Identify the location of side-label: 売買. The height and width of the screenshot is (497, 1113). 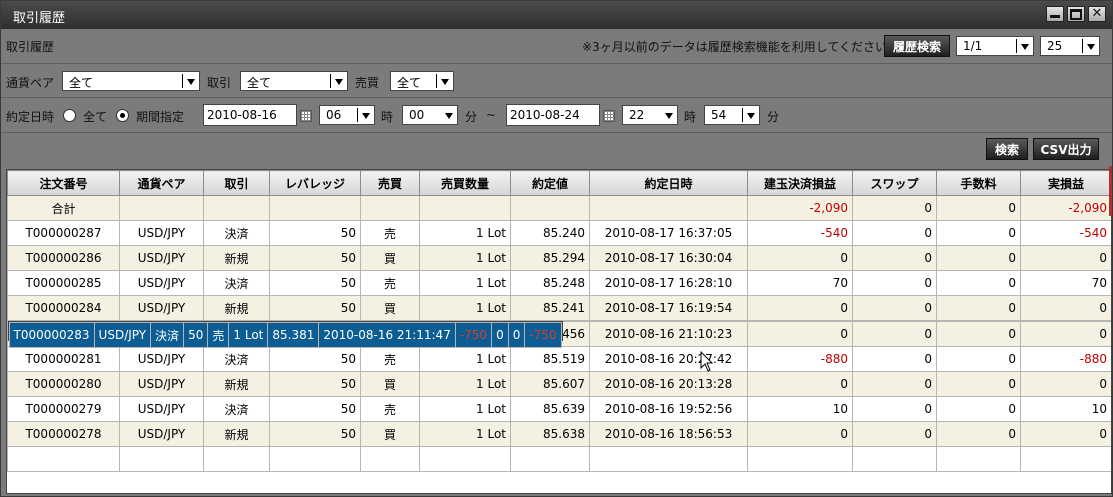
(367, 83).